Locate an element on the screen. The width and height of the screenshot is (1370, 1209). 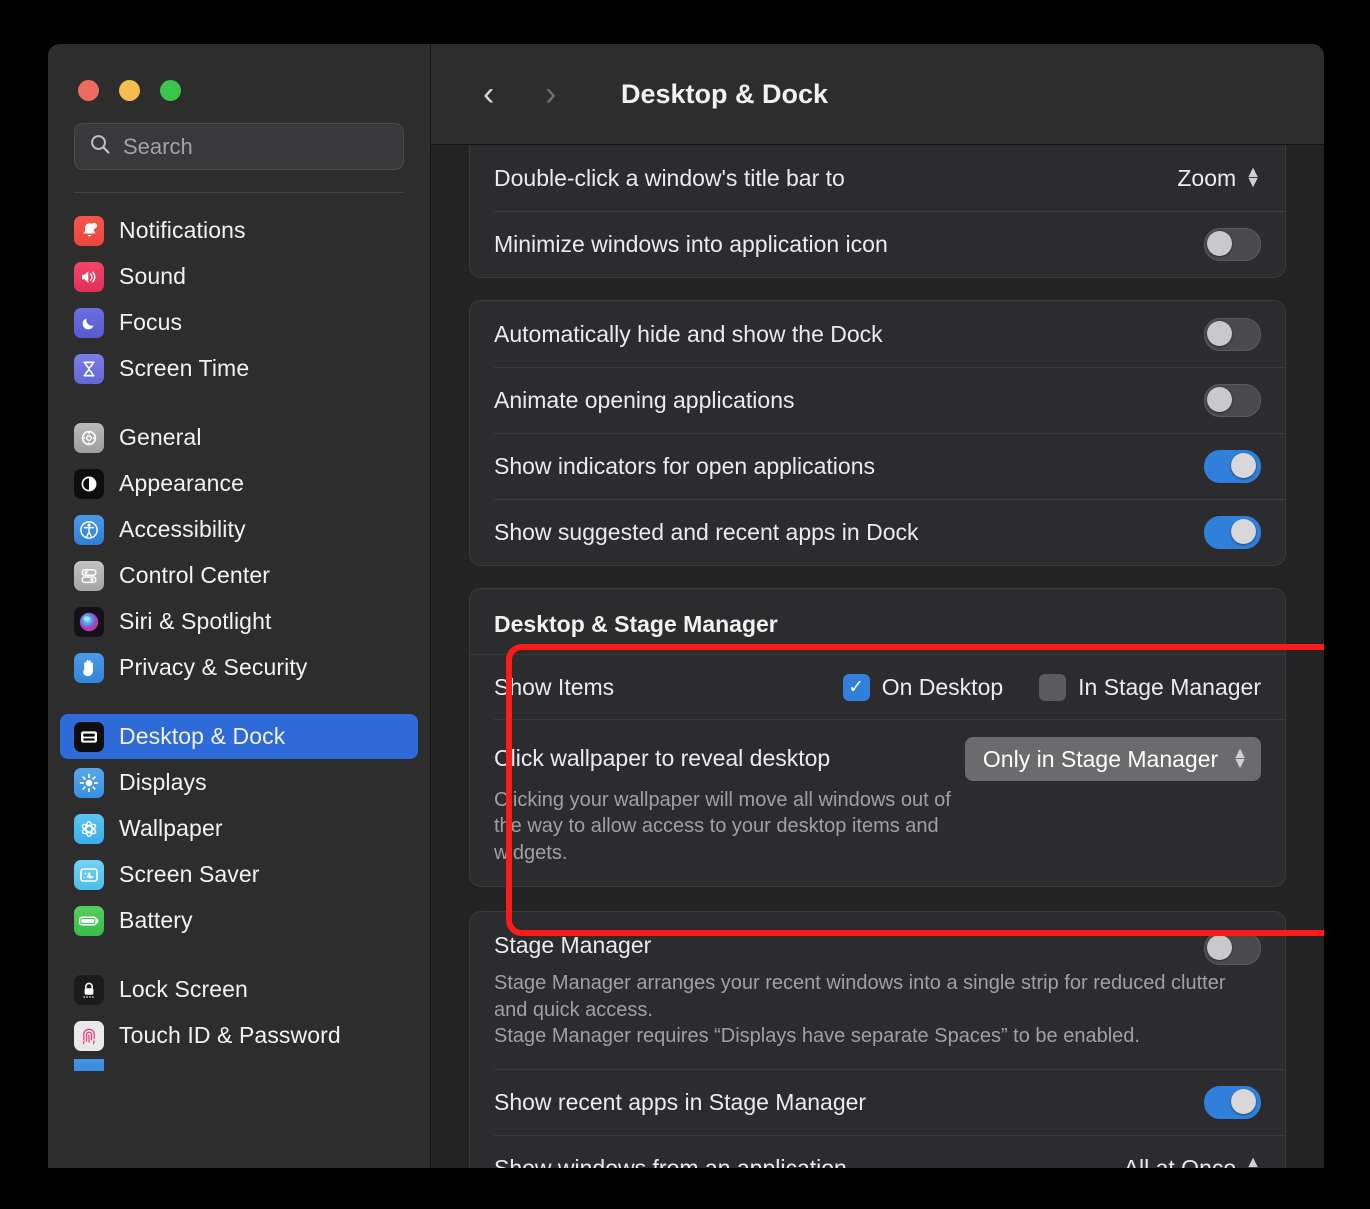
search-input: Search is located at coordinates (239, 146).